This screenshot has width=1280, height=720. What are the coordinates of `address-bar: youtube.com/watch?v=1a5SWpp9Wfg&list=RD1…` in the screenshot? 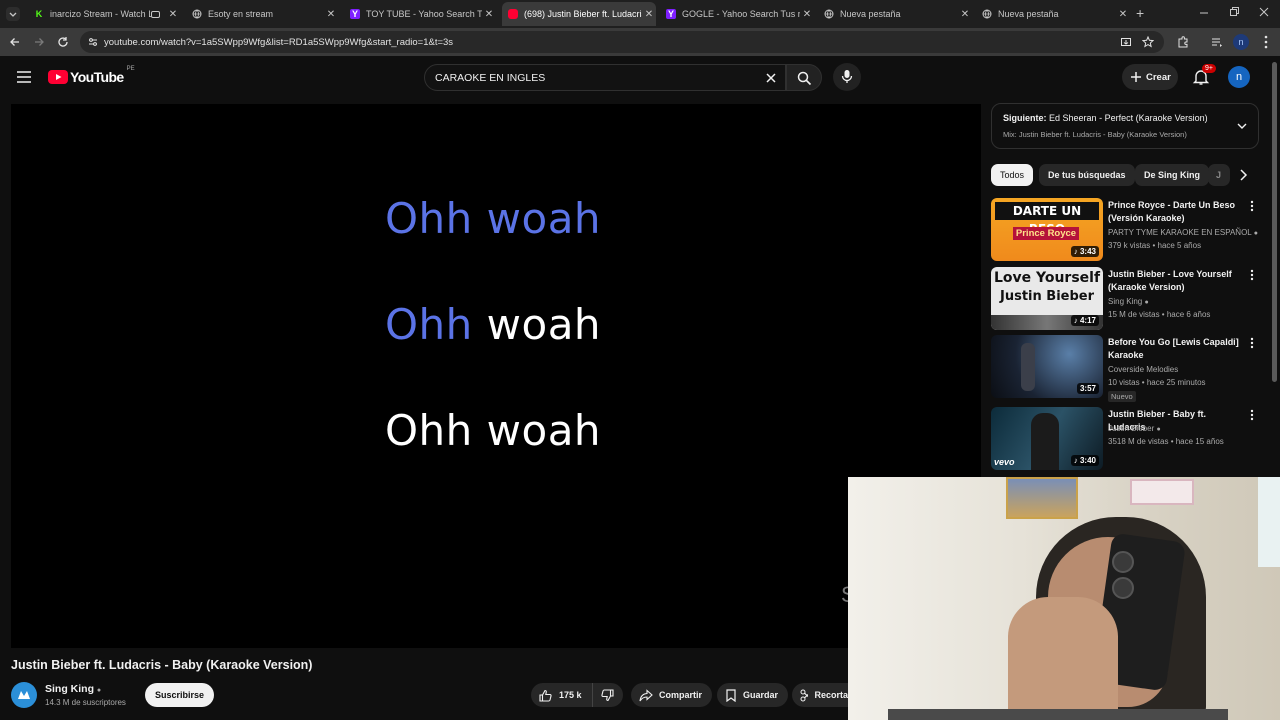 It's located at (622, 42).